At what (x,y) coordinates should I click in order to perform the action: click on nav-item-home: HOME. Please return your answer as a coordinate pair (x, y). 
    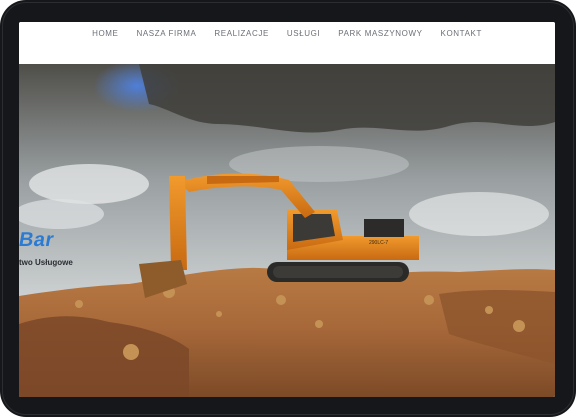
    Looking at the image, I should click on (105, 33).